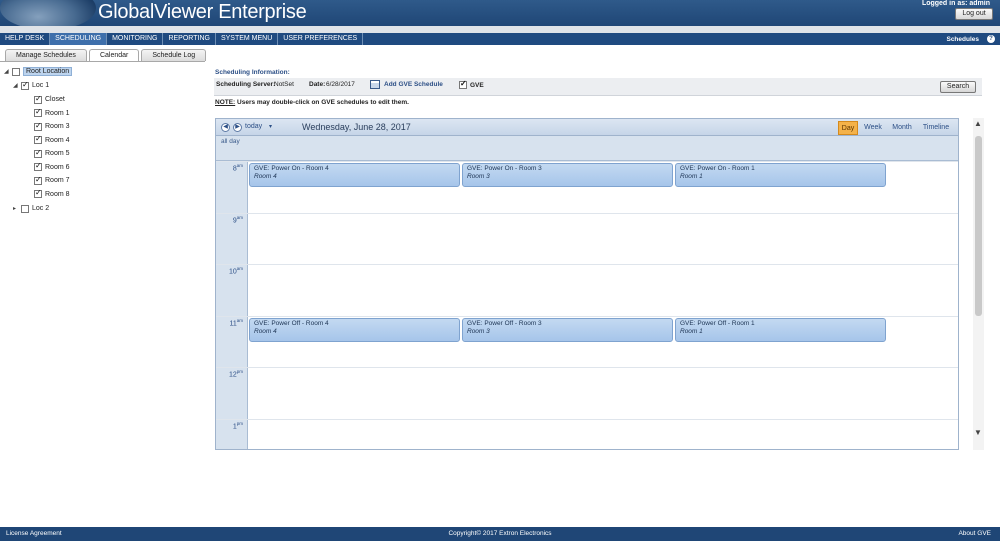 This screenshot has height=541, width=1000. I want to click on nav-reporting: REPORTING, so click(189, 39).